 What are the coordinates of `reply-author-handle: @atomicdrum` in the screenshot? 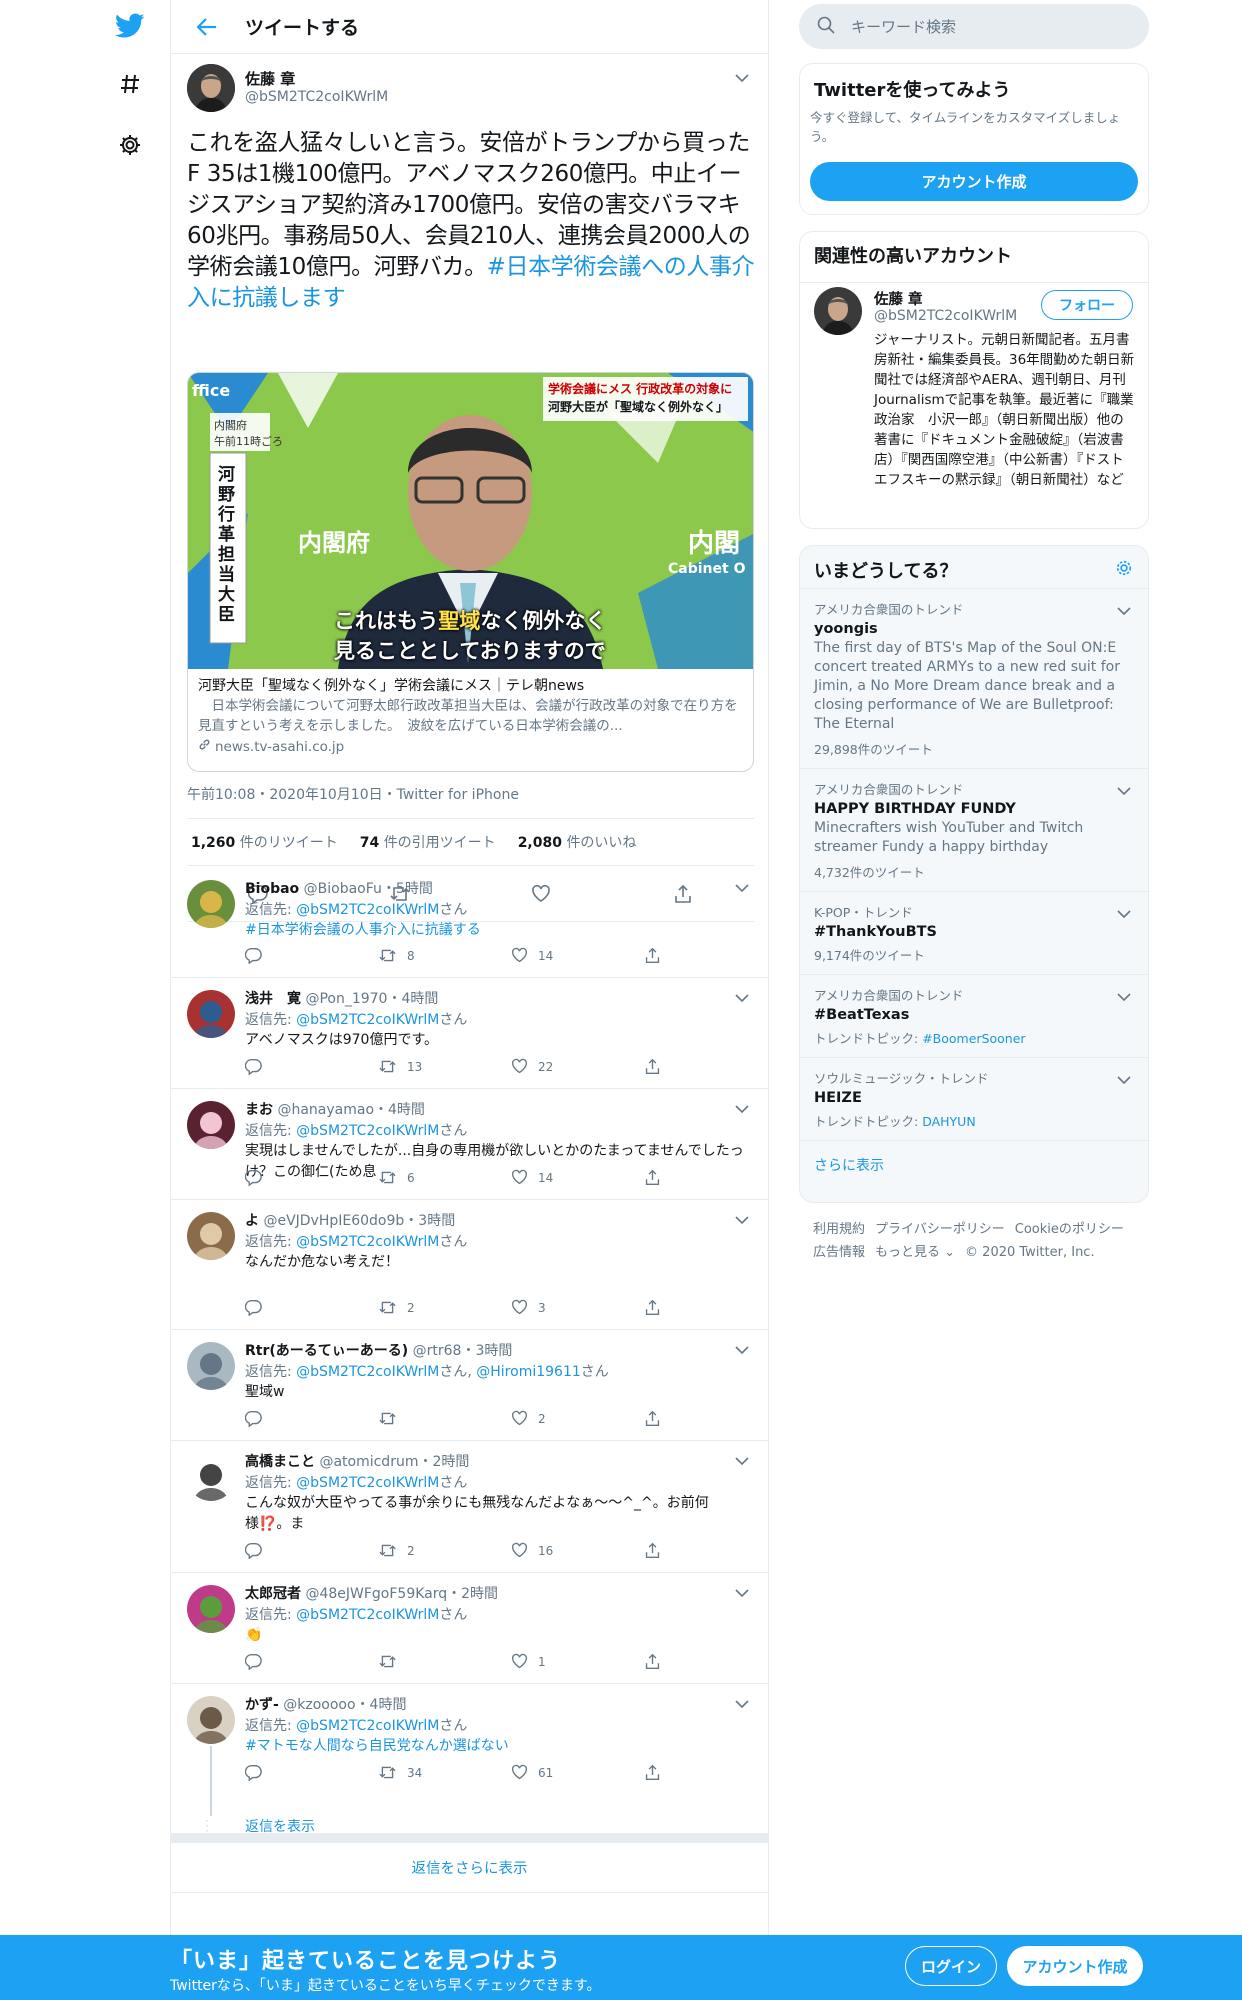 It's located at (368, 1462).